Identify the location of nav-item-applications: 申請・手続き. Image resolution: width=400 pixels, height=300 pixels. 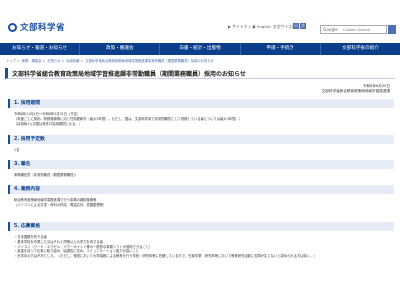
(281, 49).